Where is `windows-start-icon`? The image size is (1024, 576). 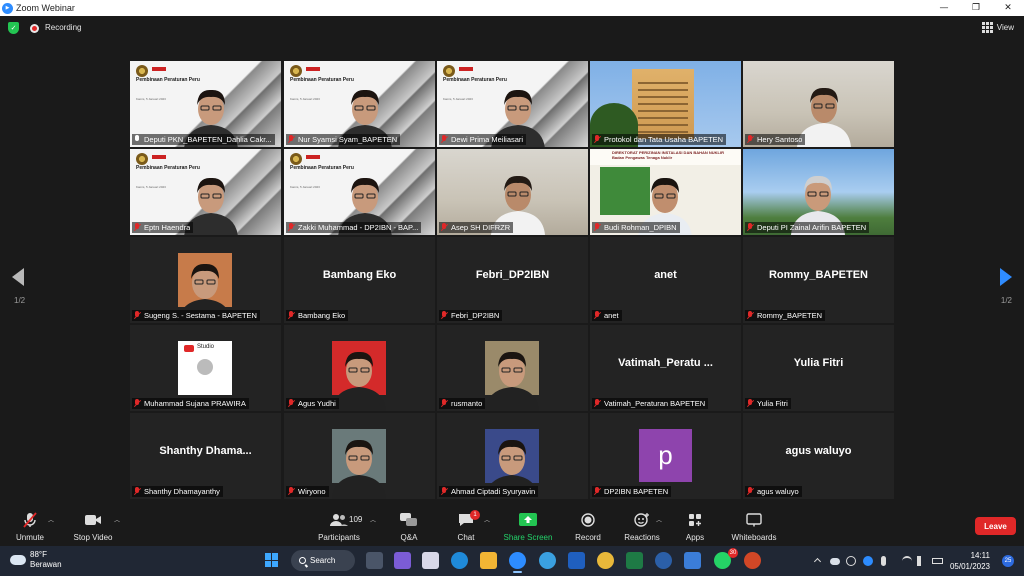 windows-start-icon is located at coordinates (272, 560).